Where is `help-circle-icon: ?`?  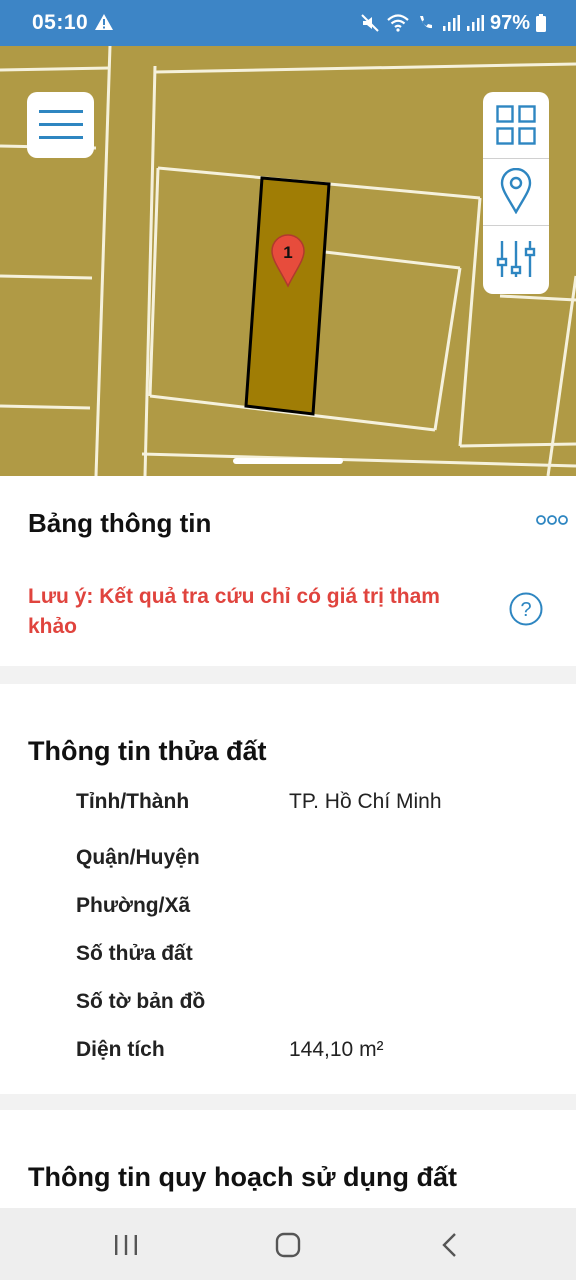
help-circle-icon: ? is located at coordinates (526, 609).